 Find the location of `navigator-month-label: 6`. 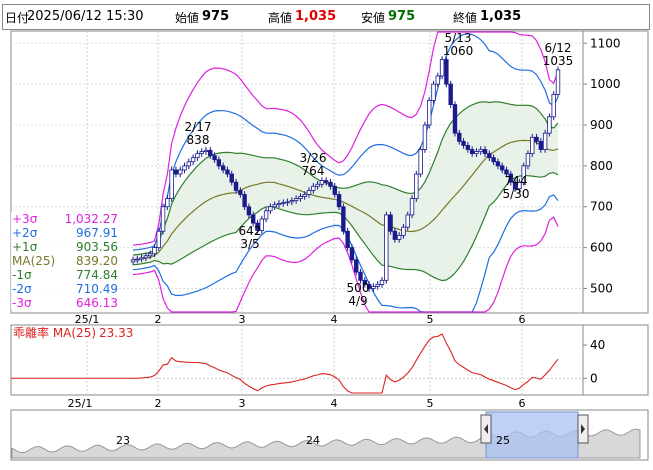

navigator-month-label: 6 is located at coordinates (522, 403).